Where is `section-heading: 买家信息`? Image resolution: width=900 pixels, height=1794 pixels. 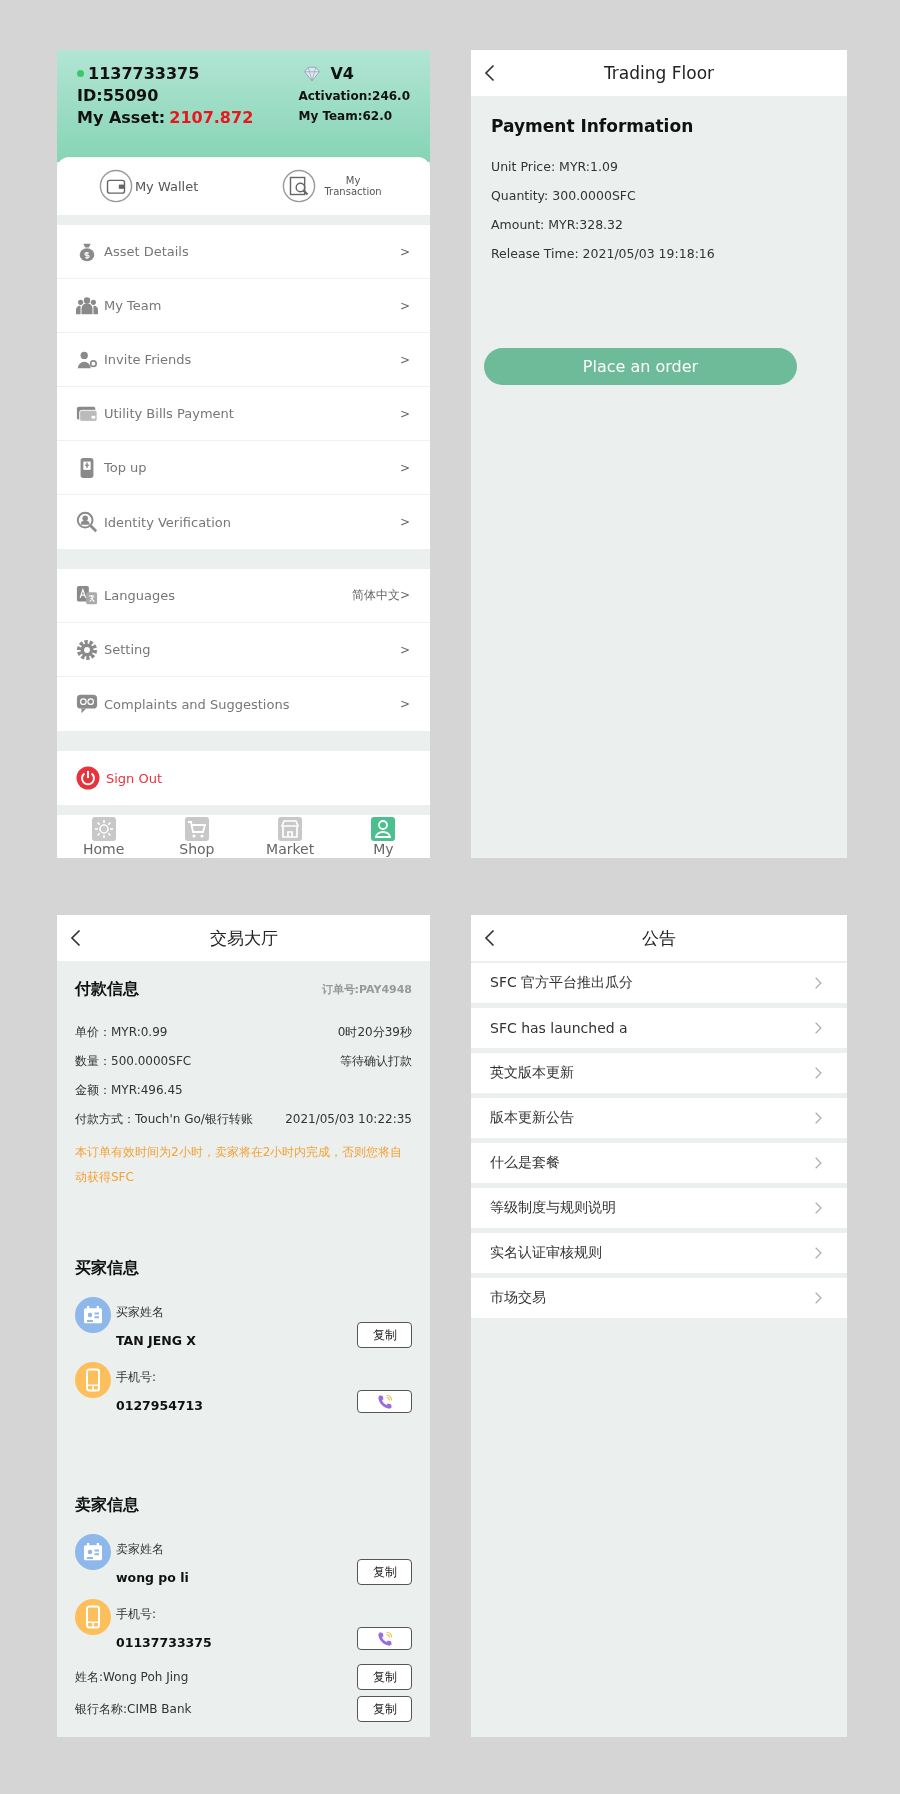 section-heading: 买家信息 is located at coordinates (107, 1268).